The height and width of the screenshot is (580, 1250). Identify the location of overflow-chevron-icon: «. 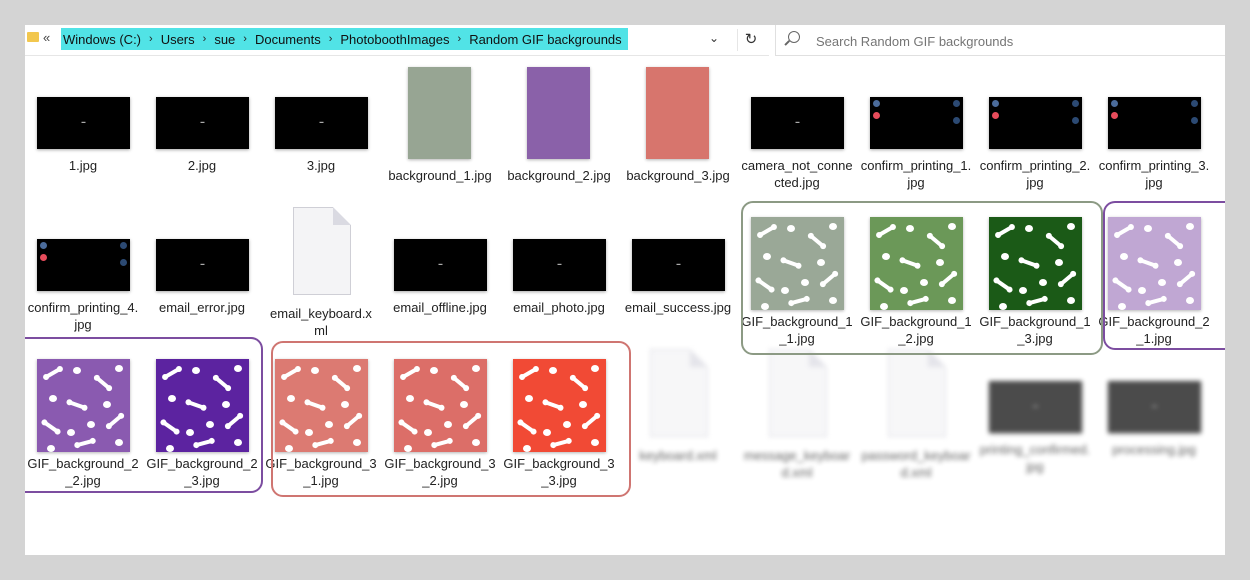
(46, 37).